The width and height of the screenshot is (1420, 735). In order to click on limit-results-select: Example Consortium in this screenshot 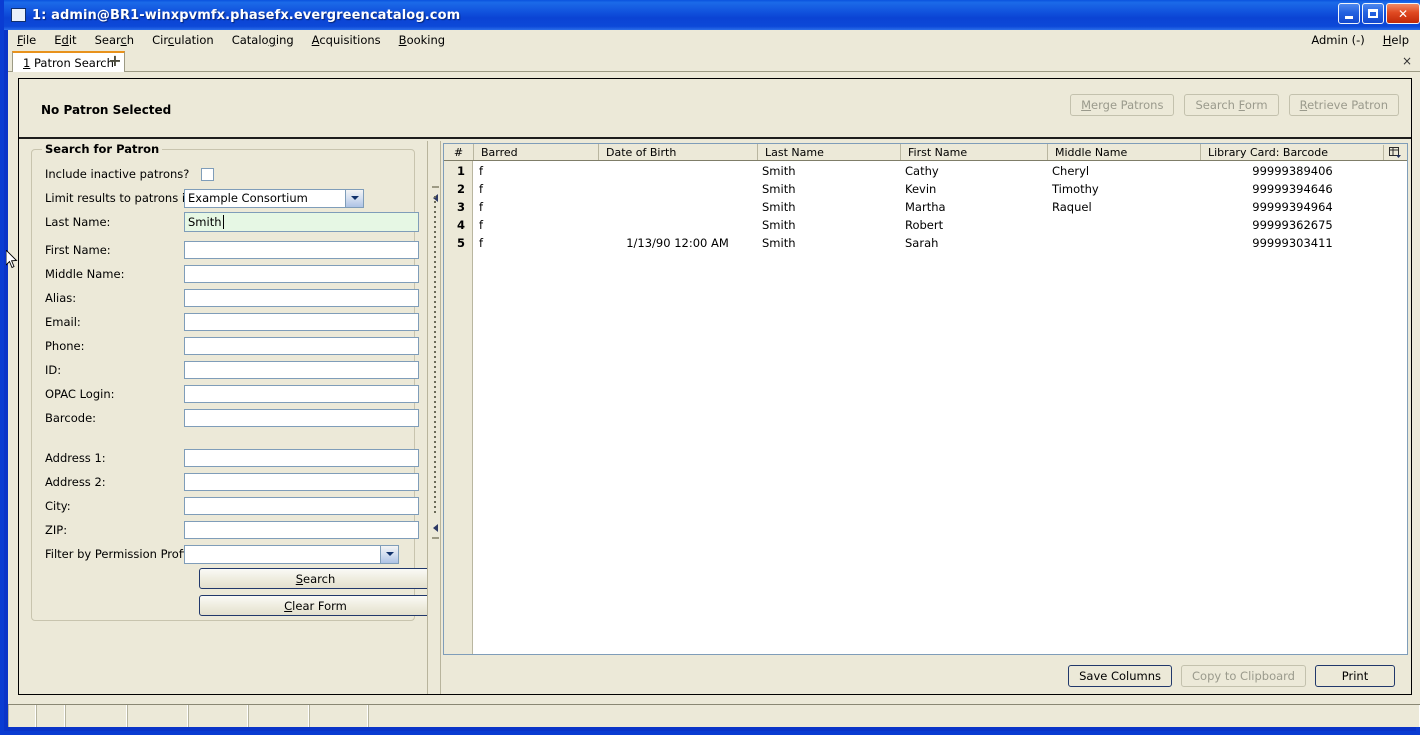, I will do `click(274, 198)`.